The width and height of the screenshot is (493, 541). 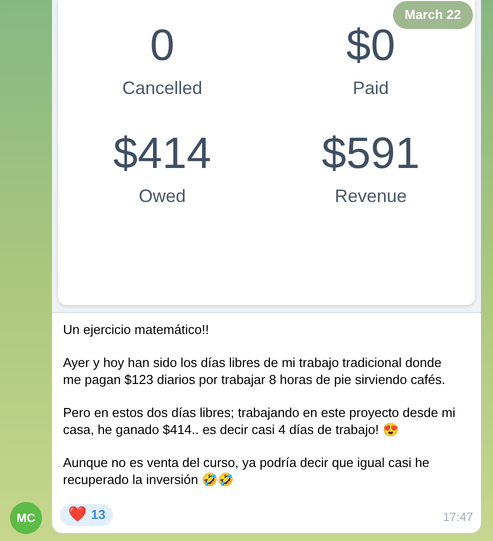 I want to click on date-badge: March 22, so click(x=432, y=14).